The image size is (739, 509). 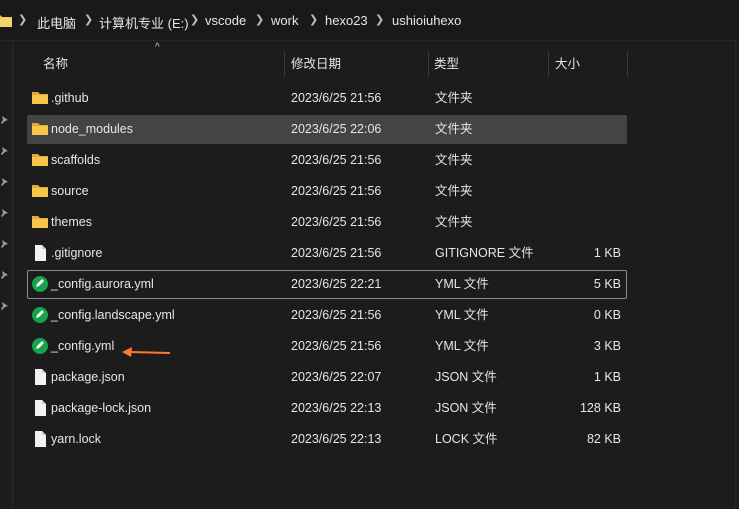 I want to click on file-row: themes 2023/6/25 21:56 文件夹, so click(x=327, y=222).